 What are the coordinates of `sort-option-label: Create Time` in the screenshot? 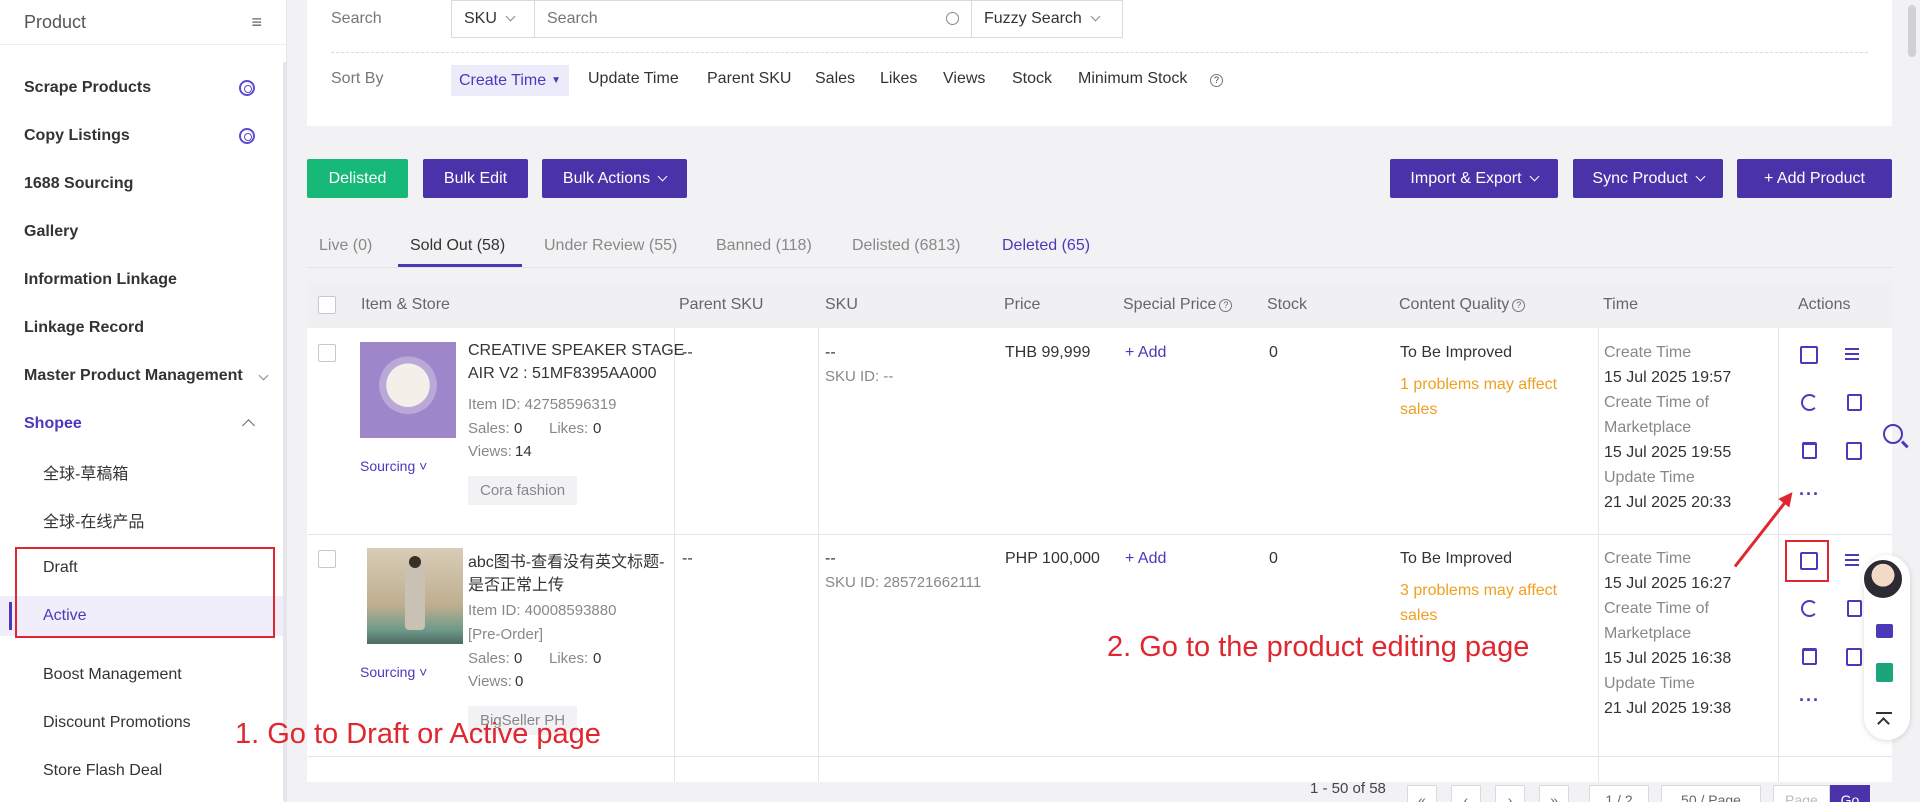 It's located at (503, 80).